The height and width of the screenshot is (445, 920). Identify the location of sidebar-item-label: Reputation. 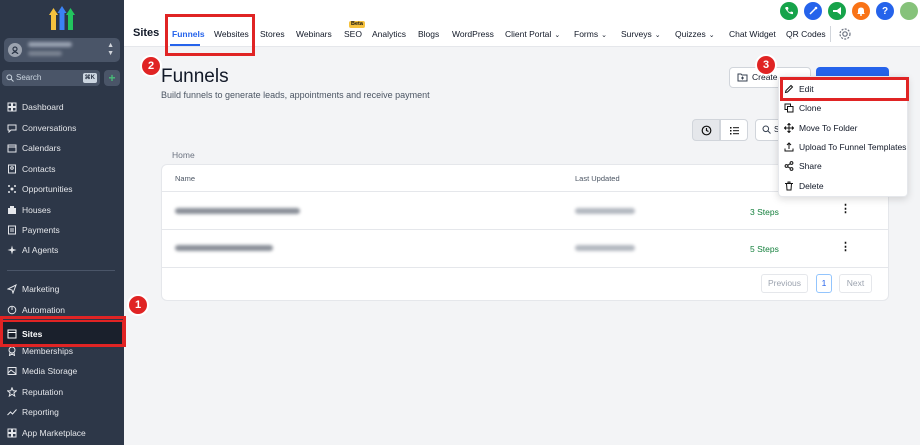
(43, 392).